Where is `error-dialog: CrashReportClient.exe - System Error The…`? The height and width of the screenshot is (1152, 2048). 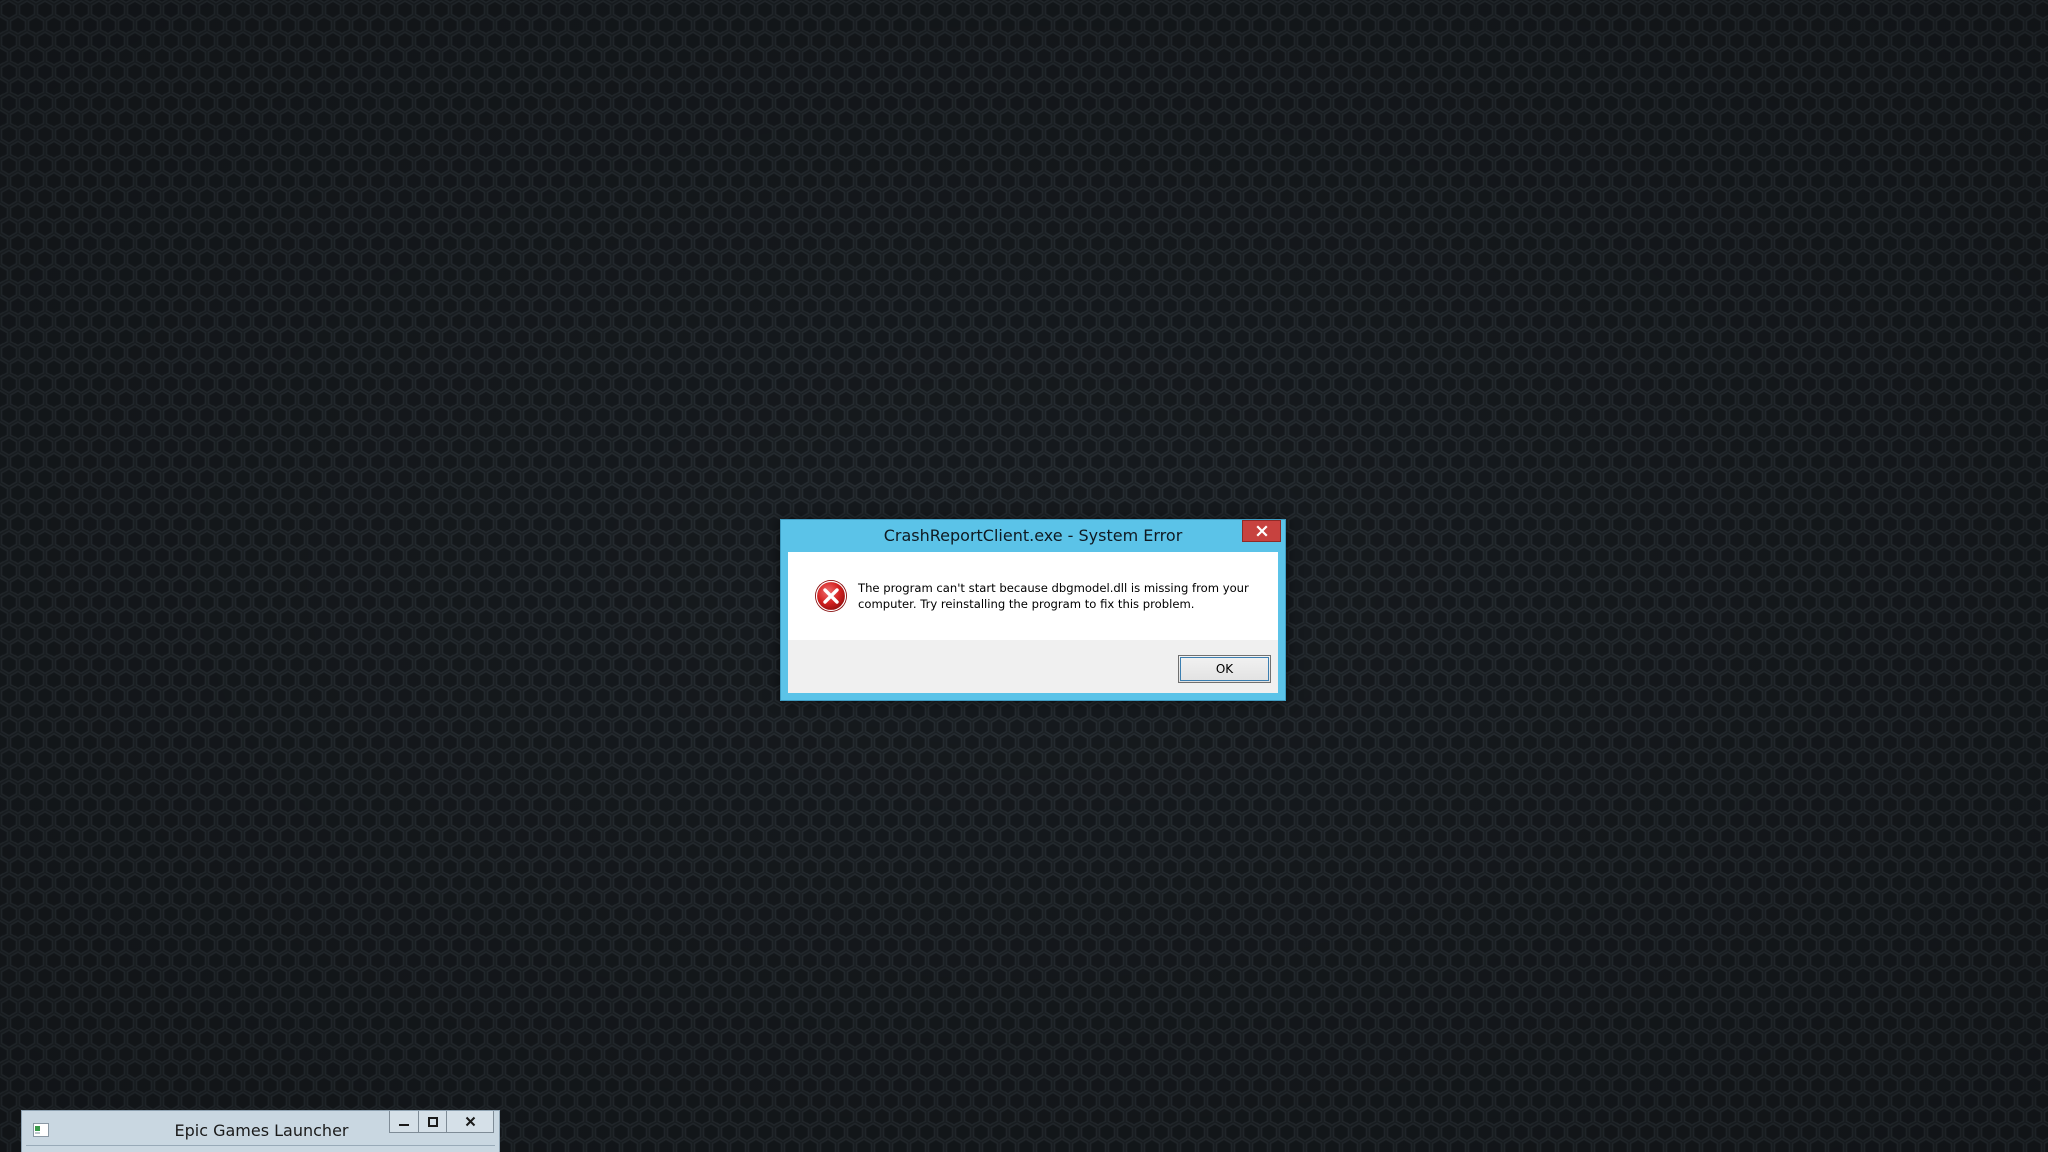 error-dialog: CrashReportClient.exe - System Error The… is located at coordinates (1033, 610).